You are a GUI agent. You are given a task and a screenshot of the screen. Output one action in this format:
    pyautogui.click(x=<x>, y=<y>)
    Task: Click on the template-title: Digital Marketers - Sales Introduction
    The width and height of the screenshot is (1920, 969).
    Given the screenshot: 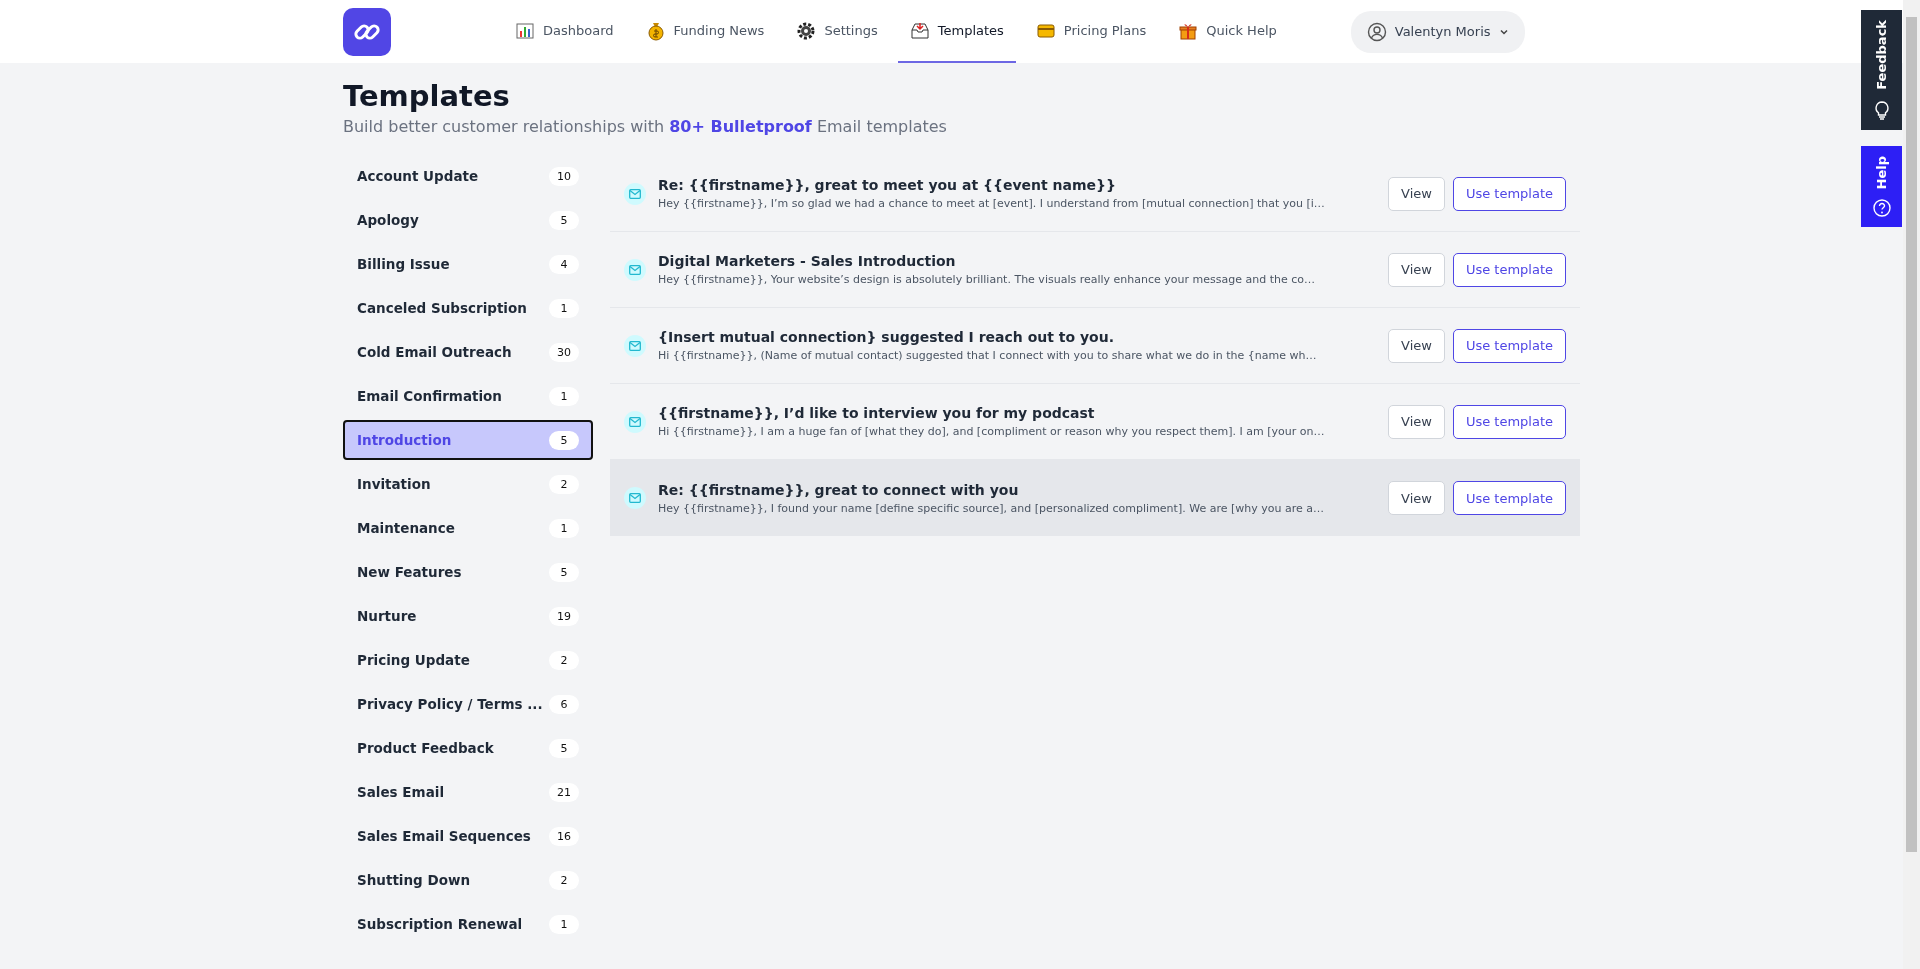 What is the action you would take?
    pyautogui.click(x=807, y=261)
    